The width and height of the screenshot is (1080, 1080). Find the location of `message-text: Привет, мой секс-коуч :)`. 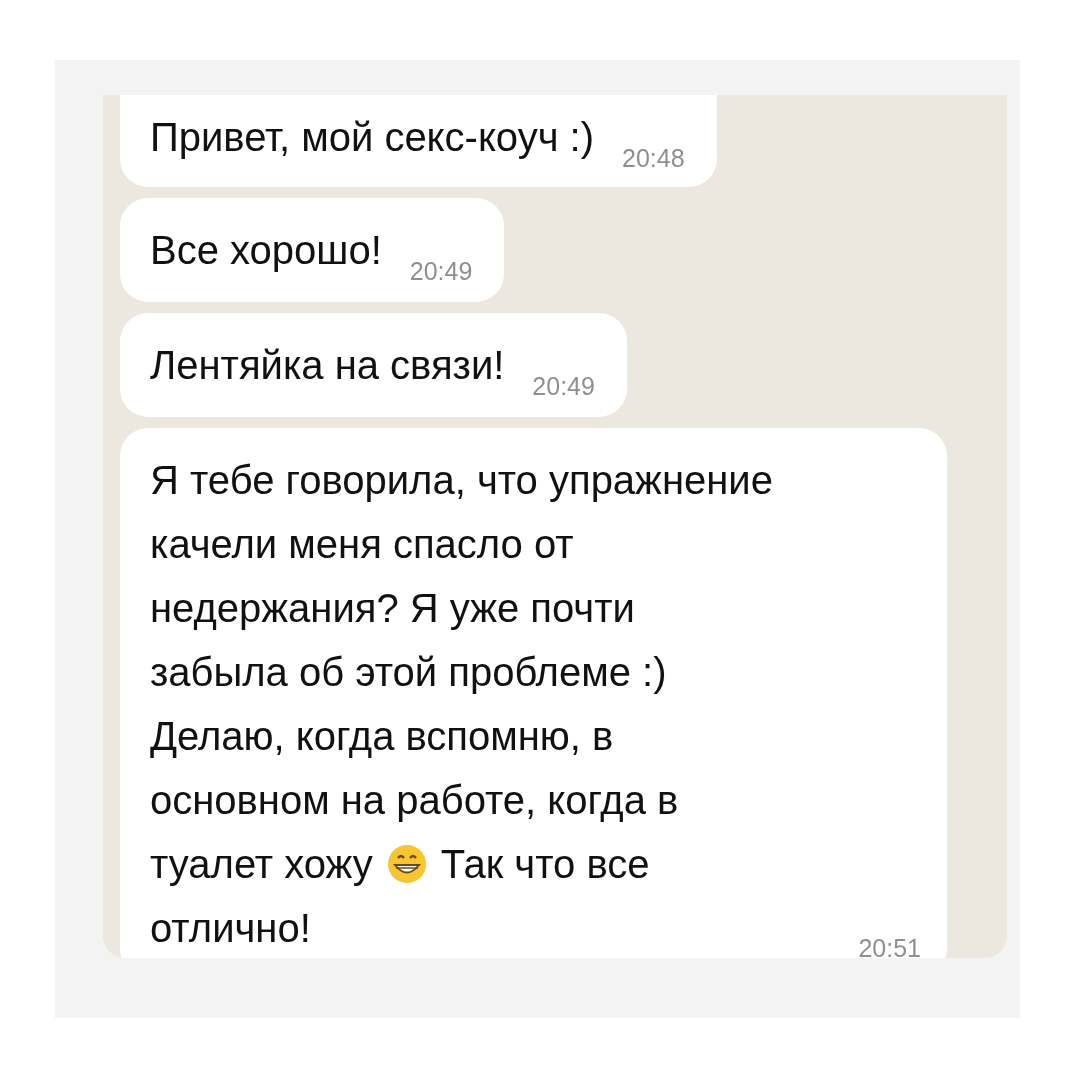

message-text: Привет, мой секс-коуч :) is located at coordinates (372, 137).